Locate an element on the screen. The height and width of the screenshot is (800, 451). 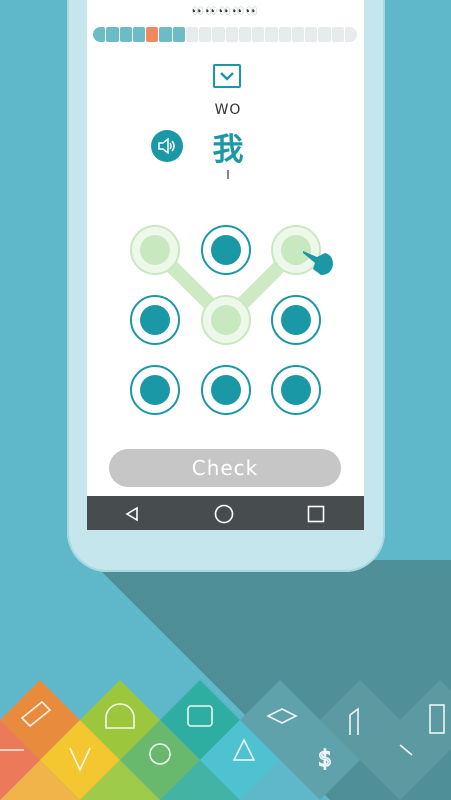
pointing-hand-icon is located at coordinates (318, 263).